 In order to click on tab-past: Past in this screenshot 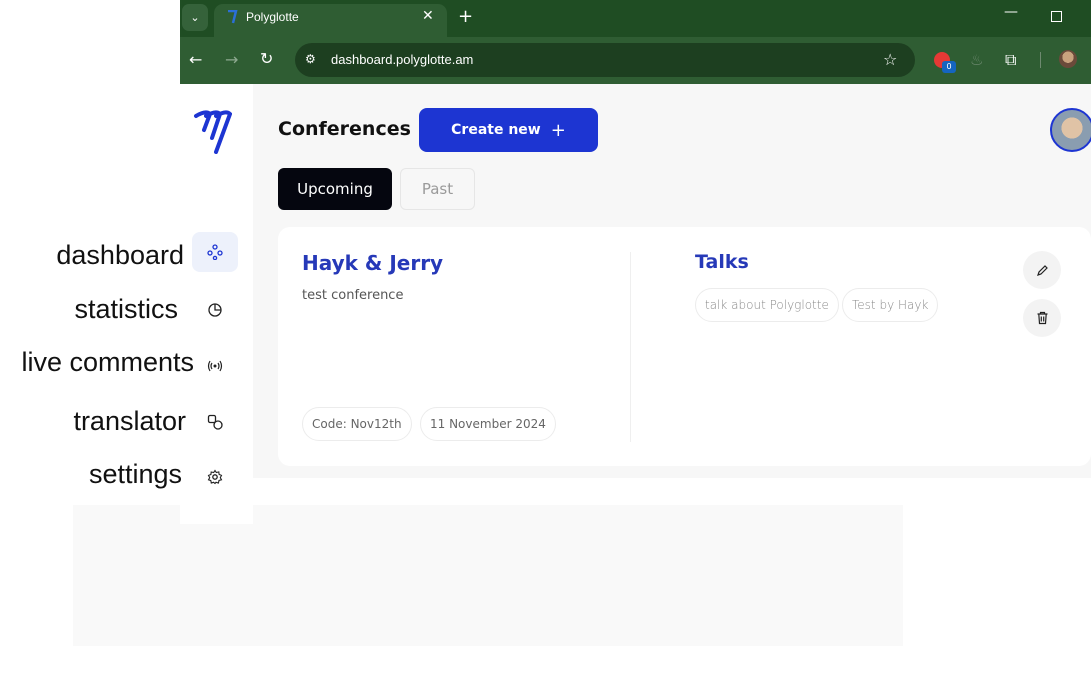, I will do `click(437, 189)`.